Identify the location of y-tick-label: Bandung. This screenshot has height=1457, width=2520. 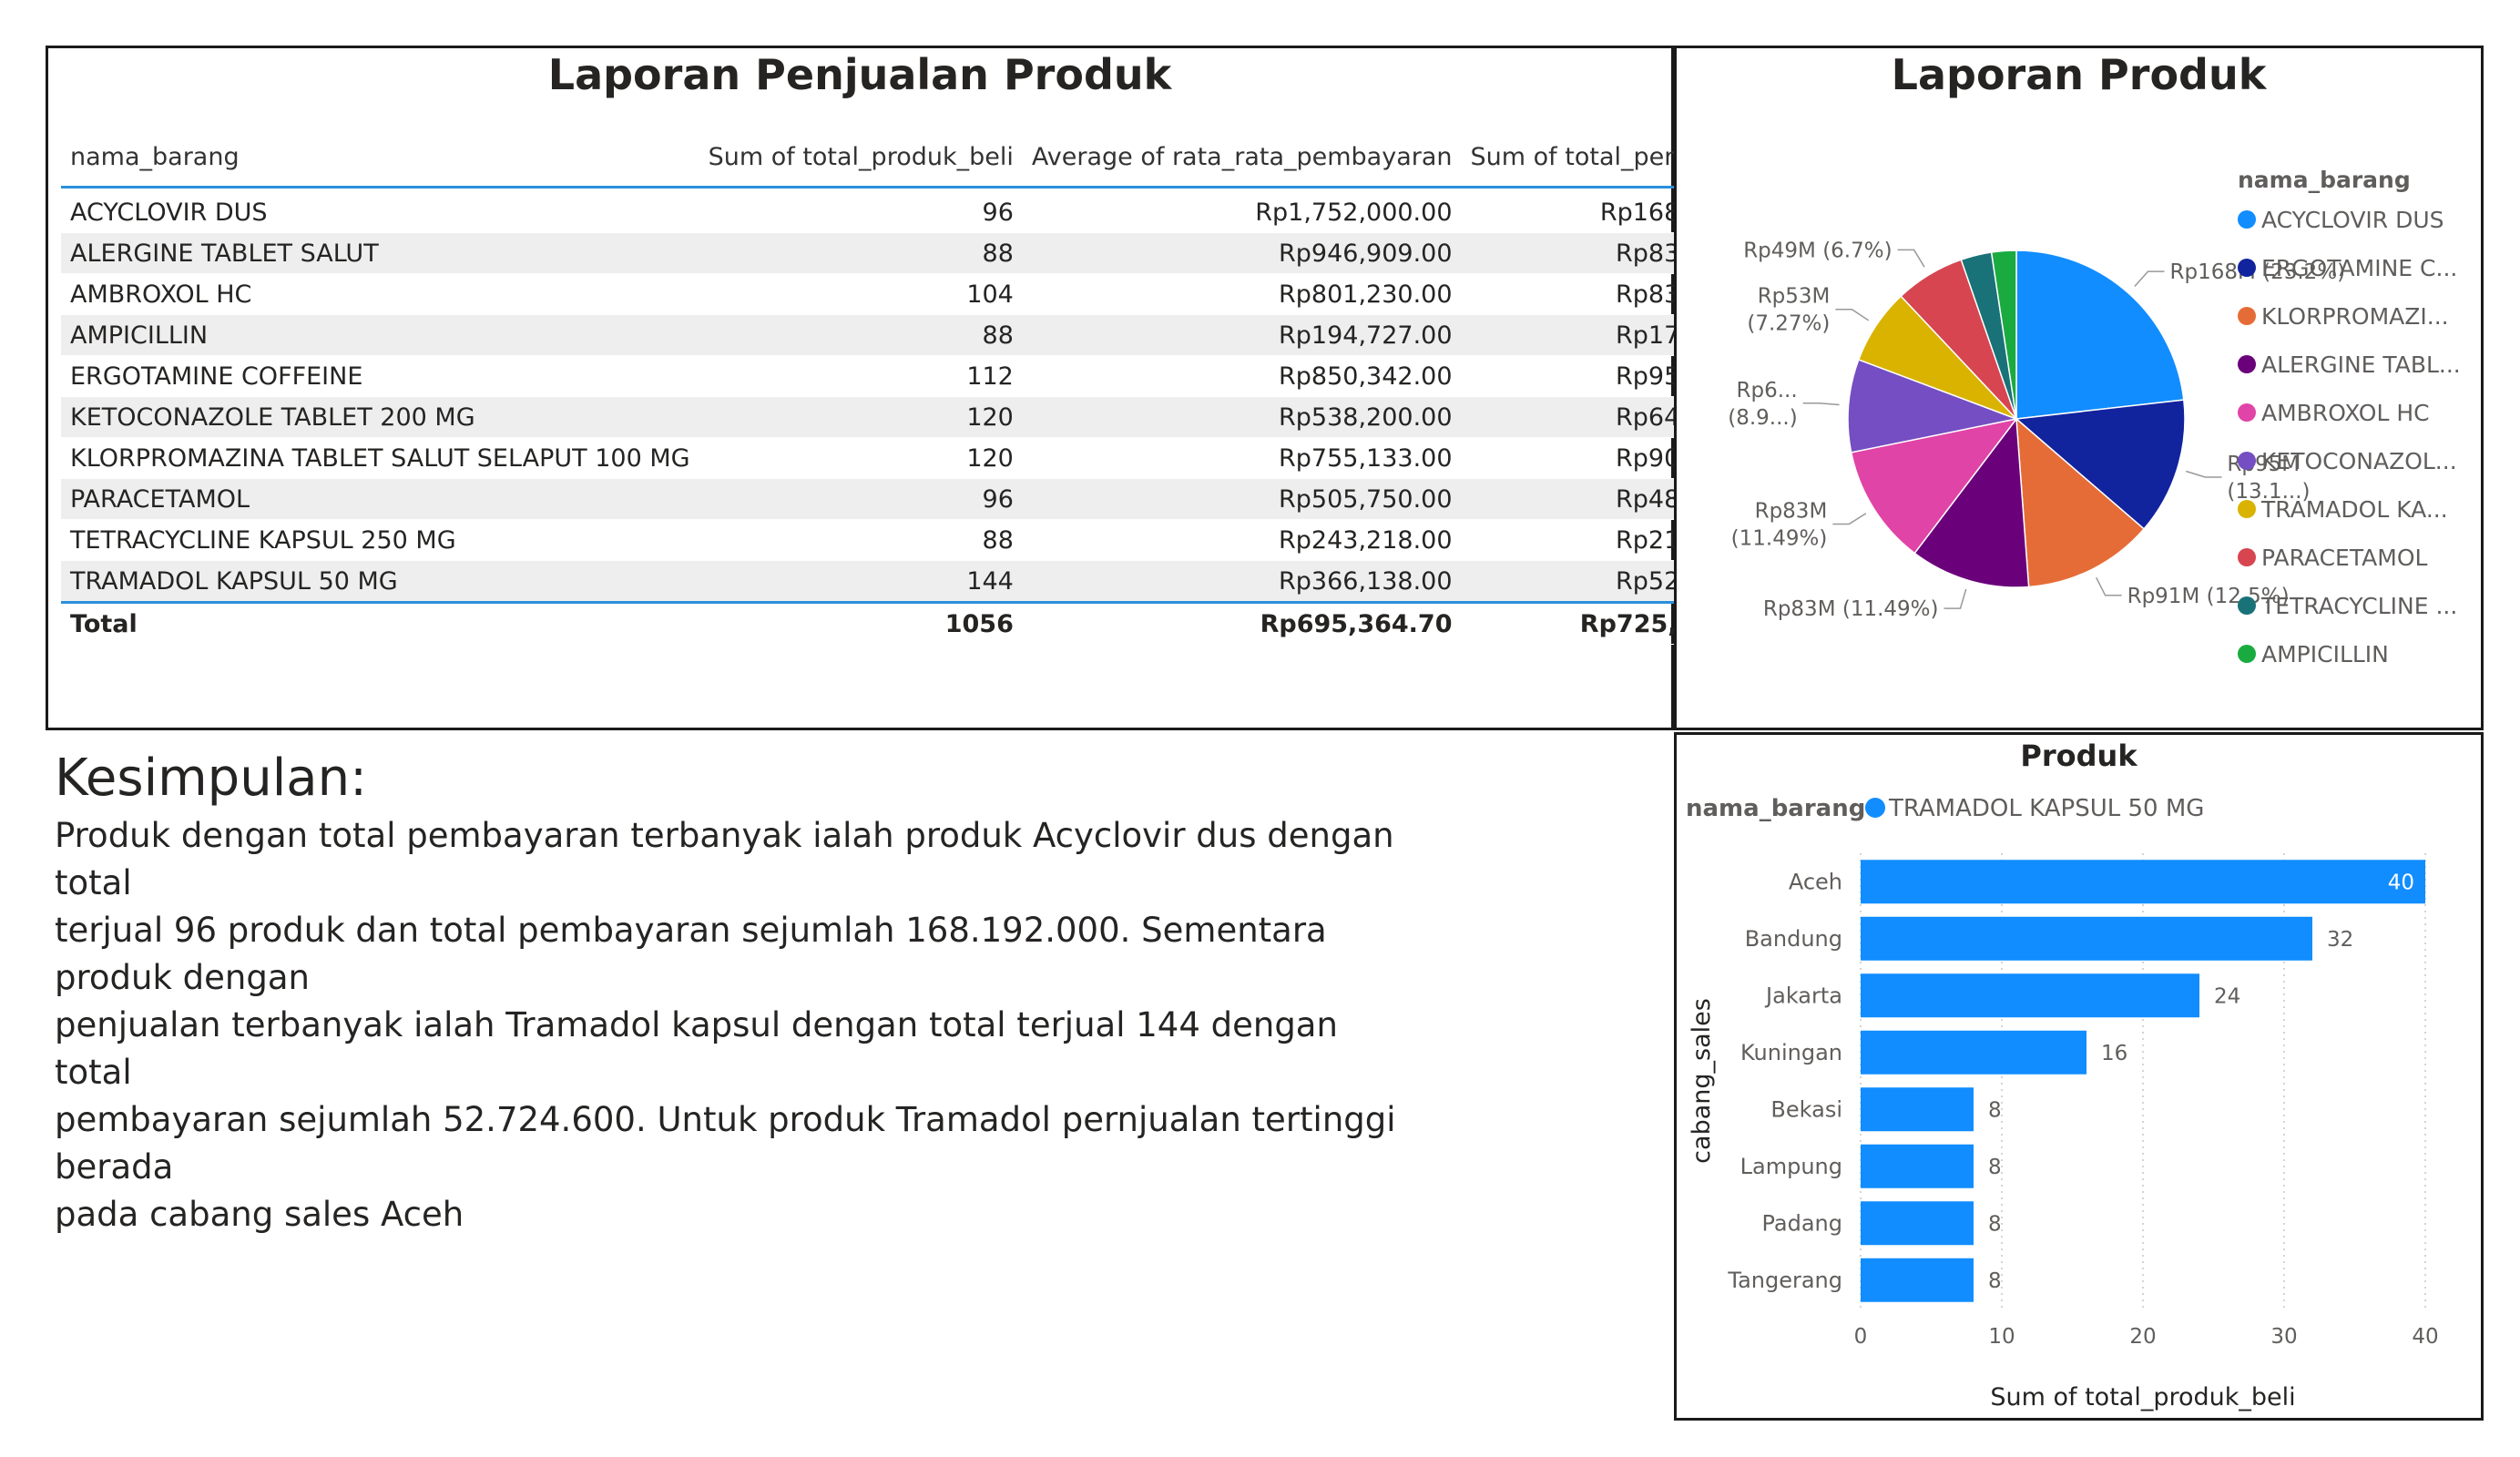
(1793, 939).